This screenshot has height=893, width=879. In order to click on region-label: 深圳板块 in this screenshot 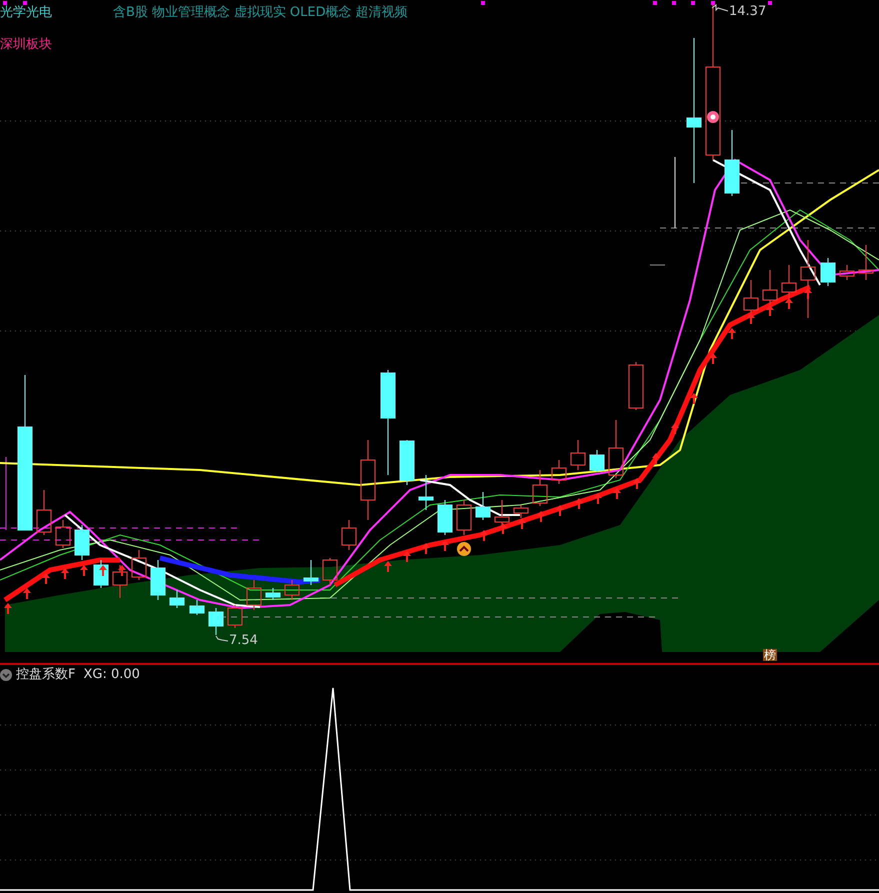, I will do `click(26, 44)`.